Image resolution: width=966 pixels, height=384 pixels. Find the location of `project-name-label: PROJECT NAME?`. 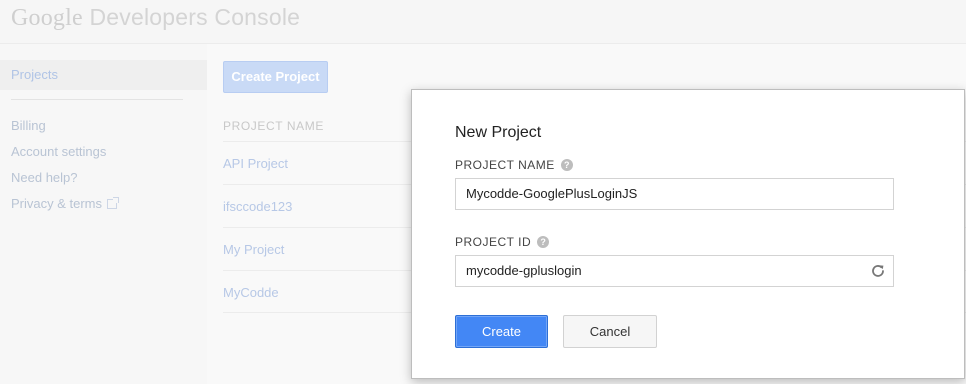

project-name-label: PROJECT NAME? is located at coordinates (514, 165).